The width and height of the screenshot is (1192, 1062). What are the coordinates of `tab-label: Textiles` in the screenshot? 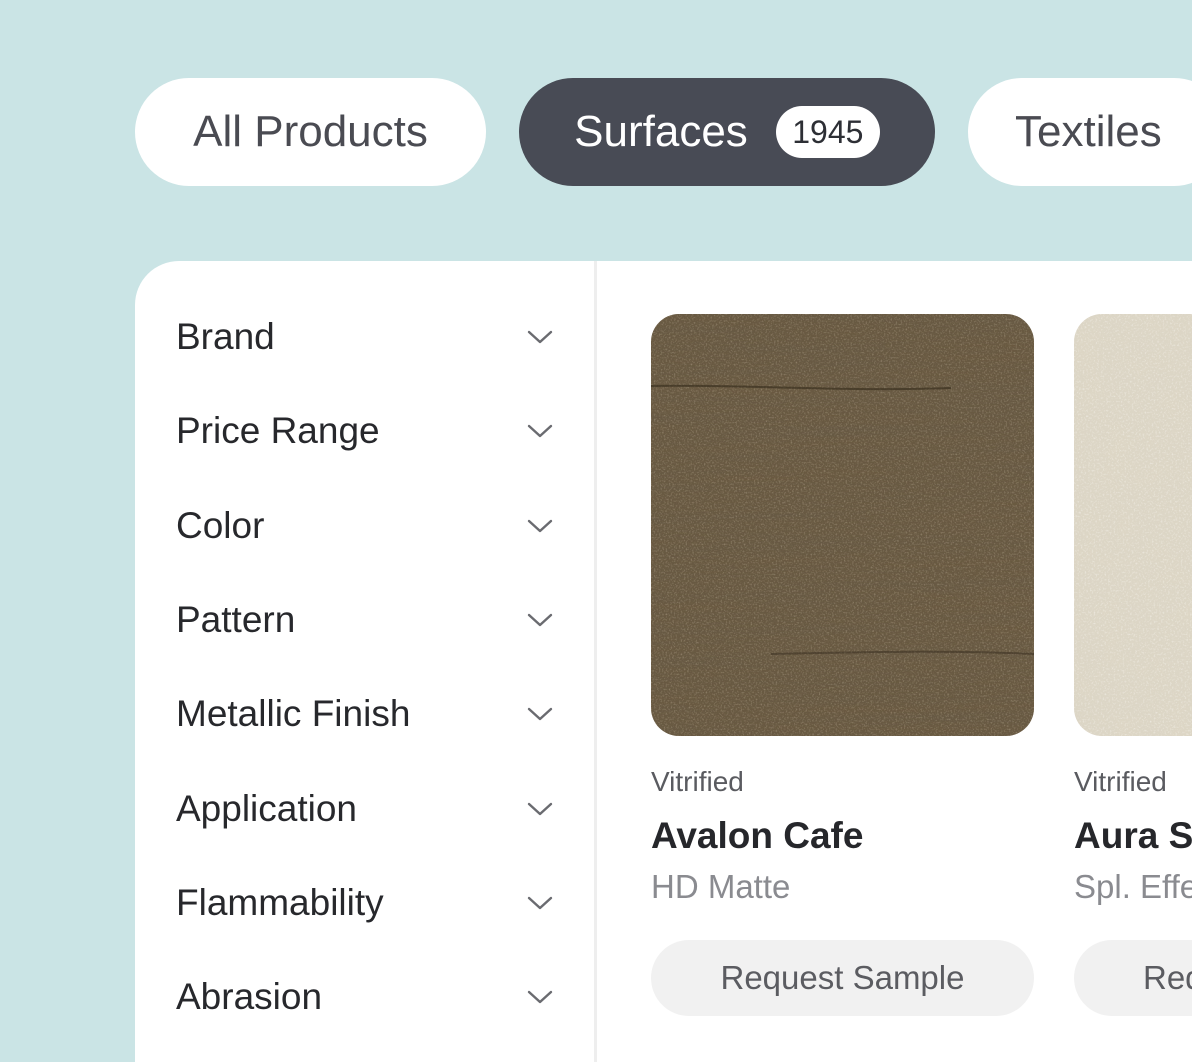 It's located at (1088, 131).